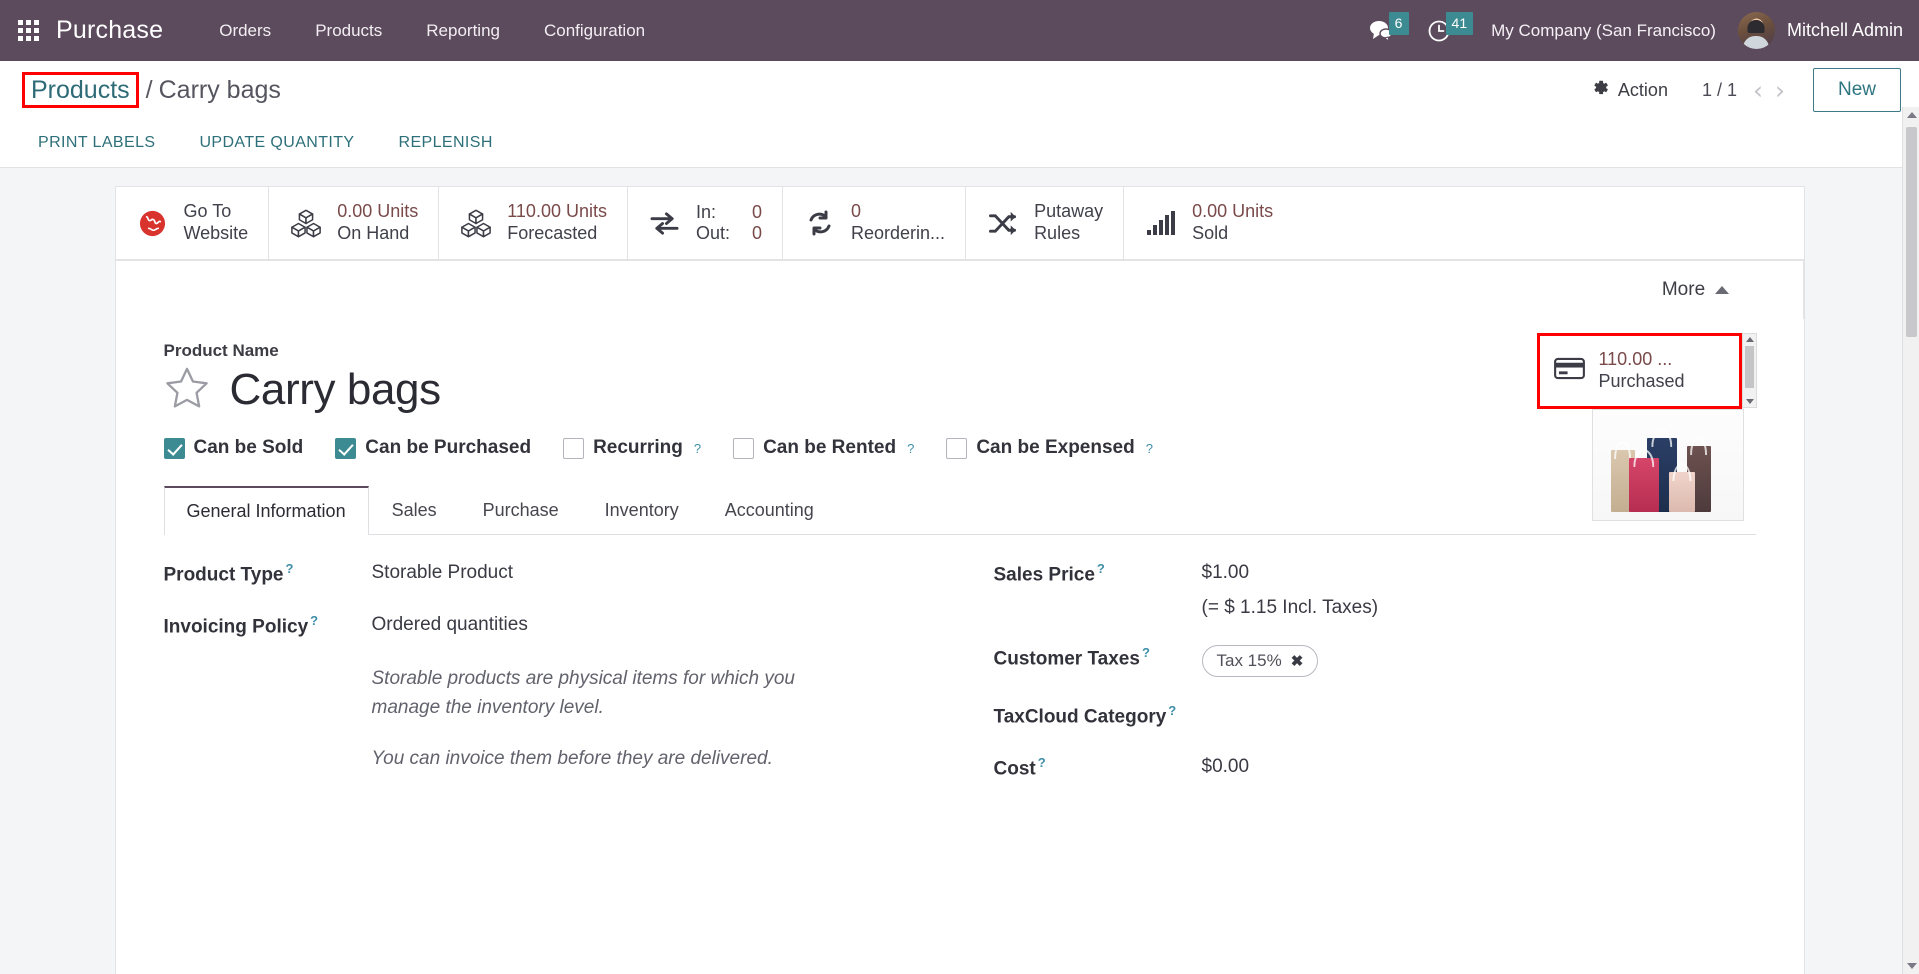 The width and height of the screenshot is (1919, 974). Describe the element at coordinates (632, 448) in the screenshot. I see `checkbox-recurring: Recurring ?` at that location.